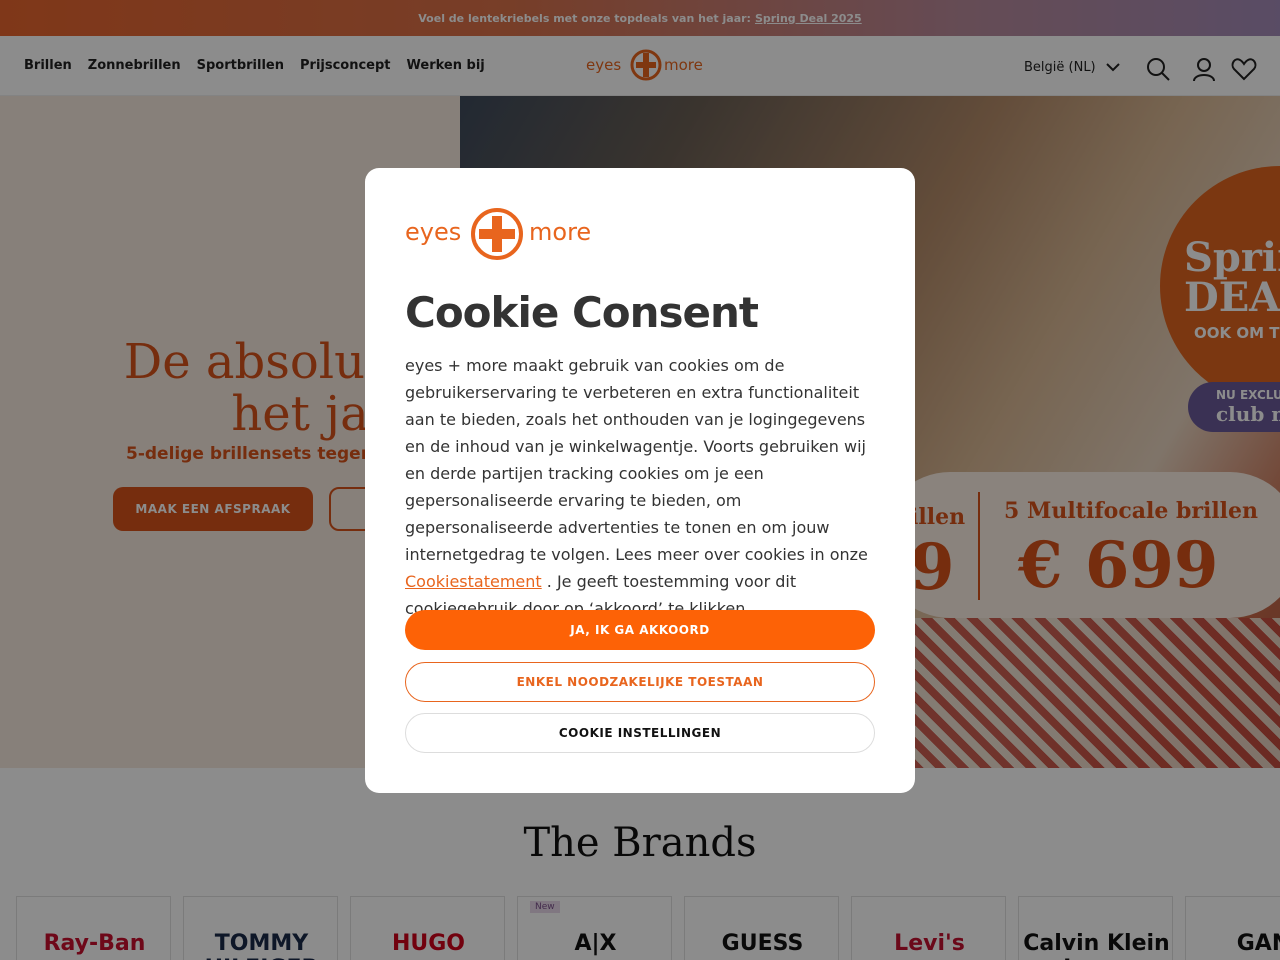  Describe the element at coordinates (498, 234) in the screenshot. I see `cookie-modal-logo: eyes more` at that location.